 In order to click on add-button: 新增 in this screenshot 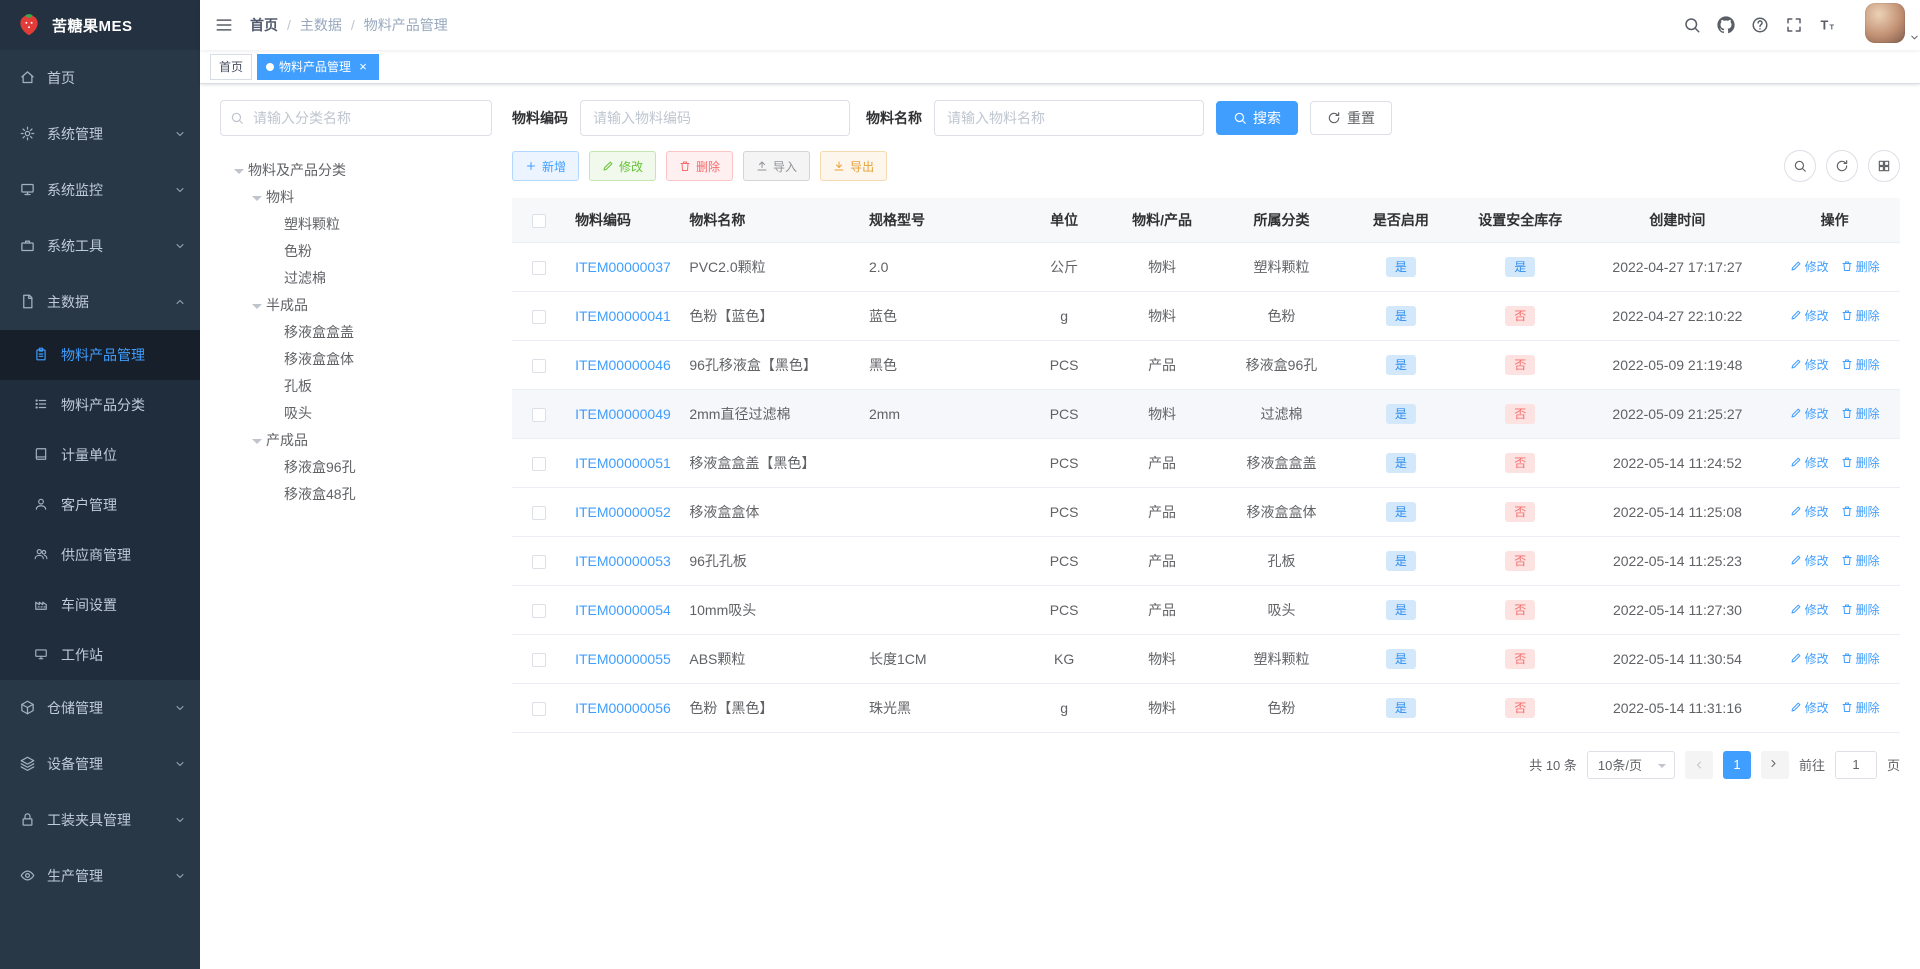, I will do `click(546, 166)`.